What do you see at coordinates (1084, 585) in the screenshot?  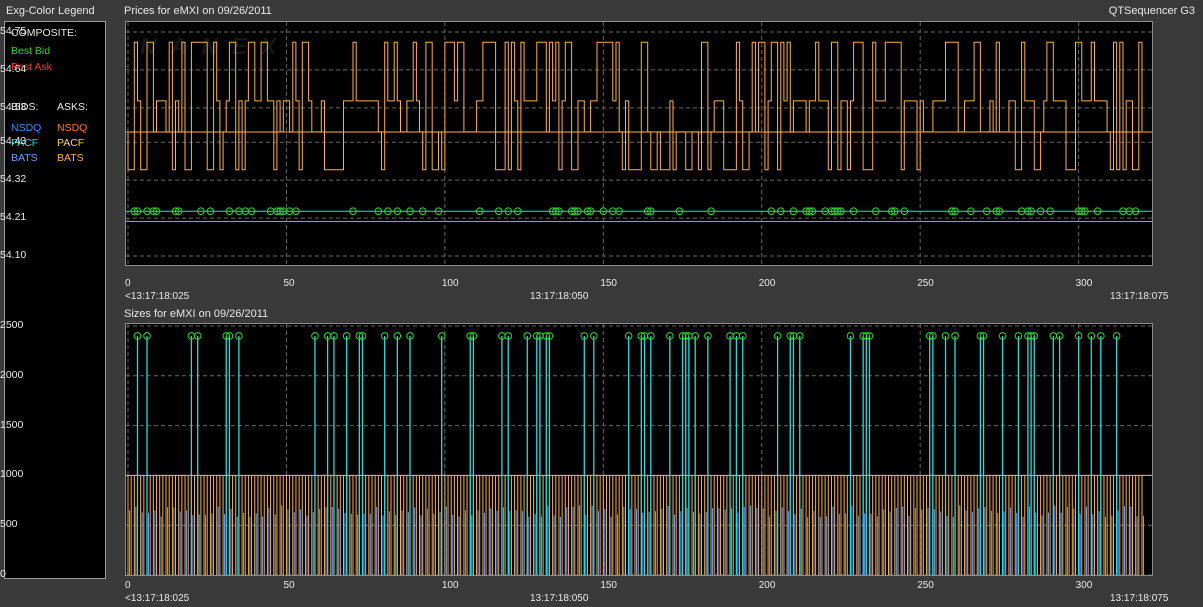 I see `size-xtick-label: 300` at bounding box center [1084, 585].